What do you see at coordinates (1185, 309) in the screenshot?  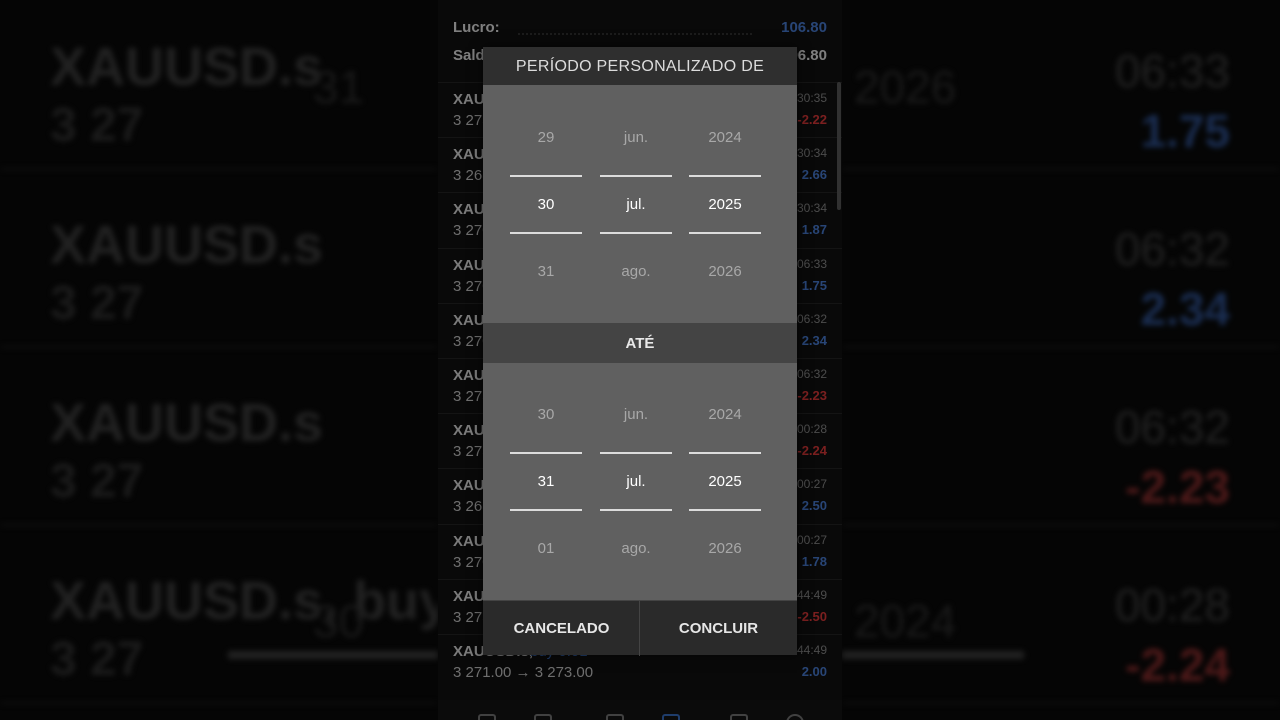 I see `background-value: 2.34` at bounding box center [1185, 309].